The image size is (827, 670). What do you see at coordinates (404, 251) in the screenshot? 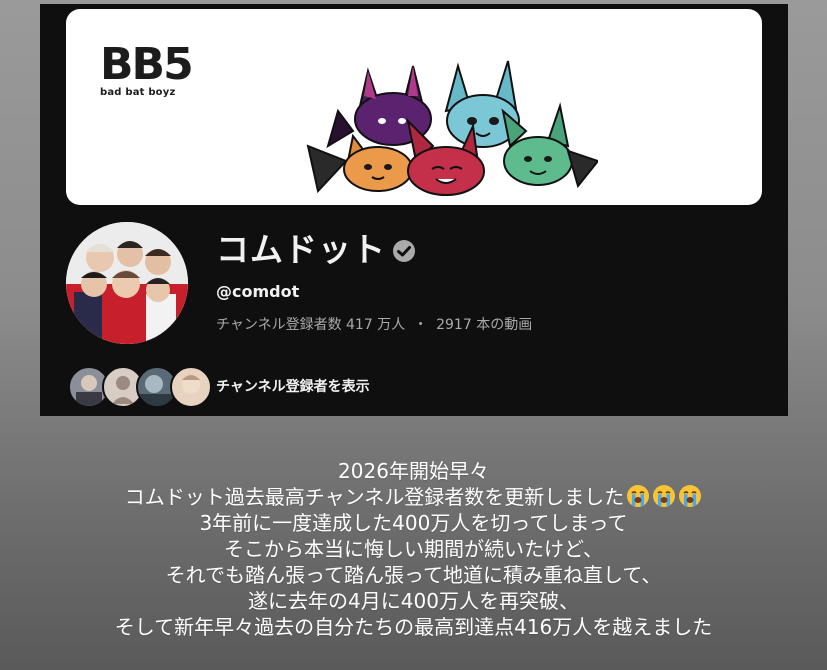
I see `verified-check-icon` at bounding box center [404, 251].